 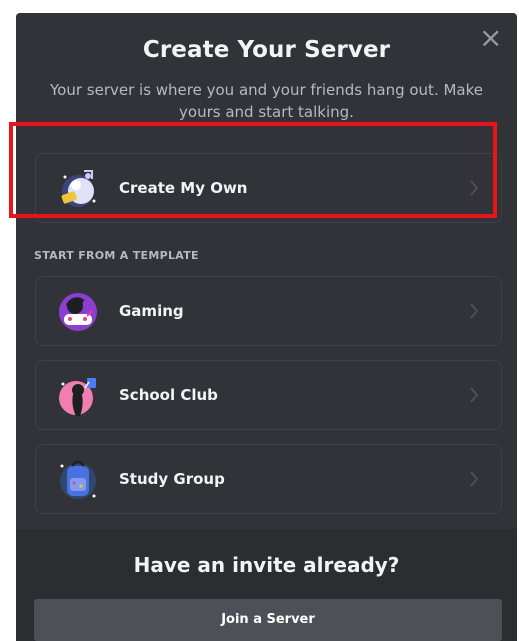 I want to click on gaming-icon, so click(x=78, y=312).